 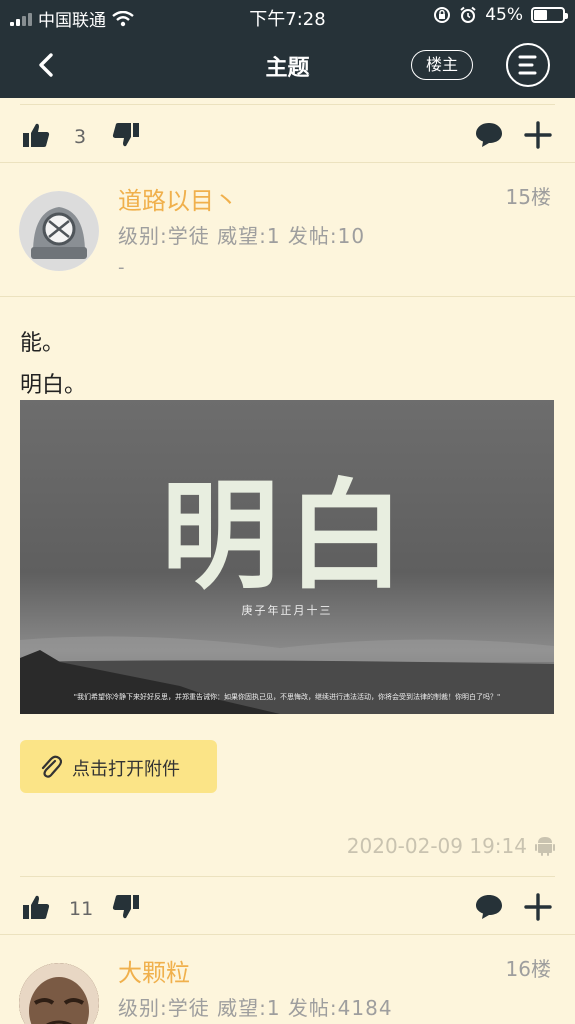 I want to click on post-text-line: 明白。, so click(x=53, y=385).